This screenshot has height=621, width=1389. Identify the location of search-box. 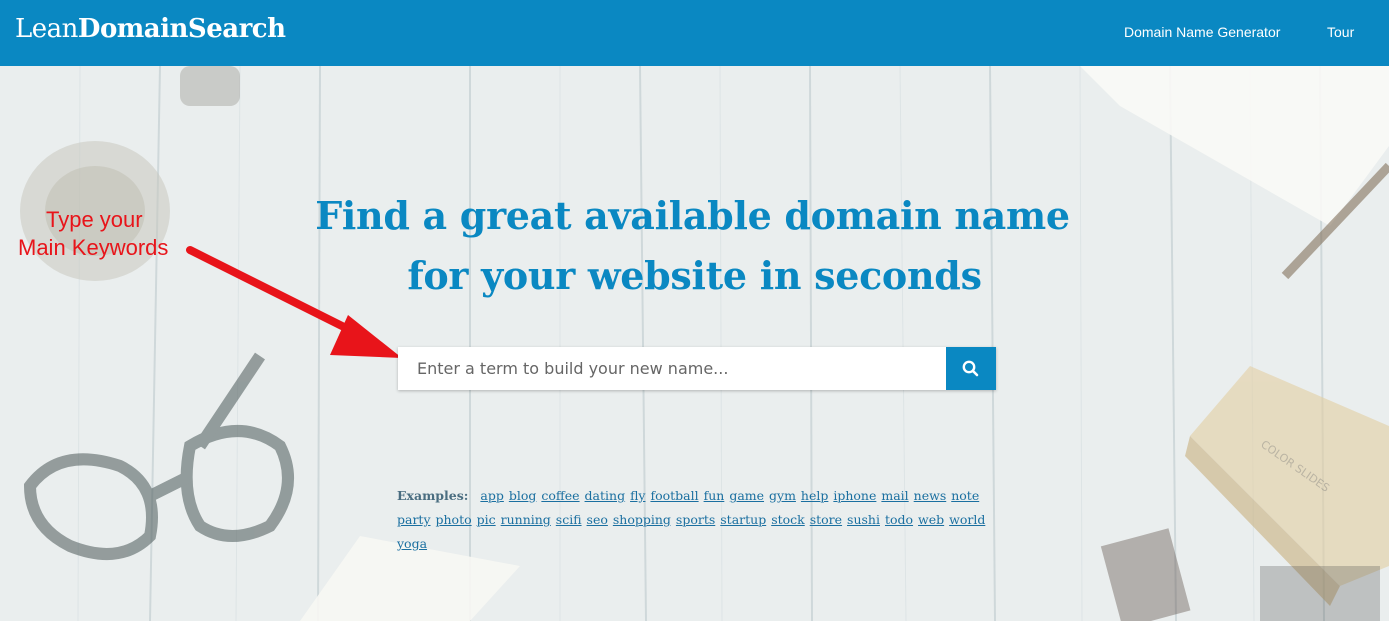
(697, 368).